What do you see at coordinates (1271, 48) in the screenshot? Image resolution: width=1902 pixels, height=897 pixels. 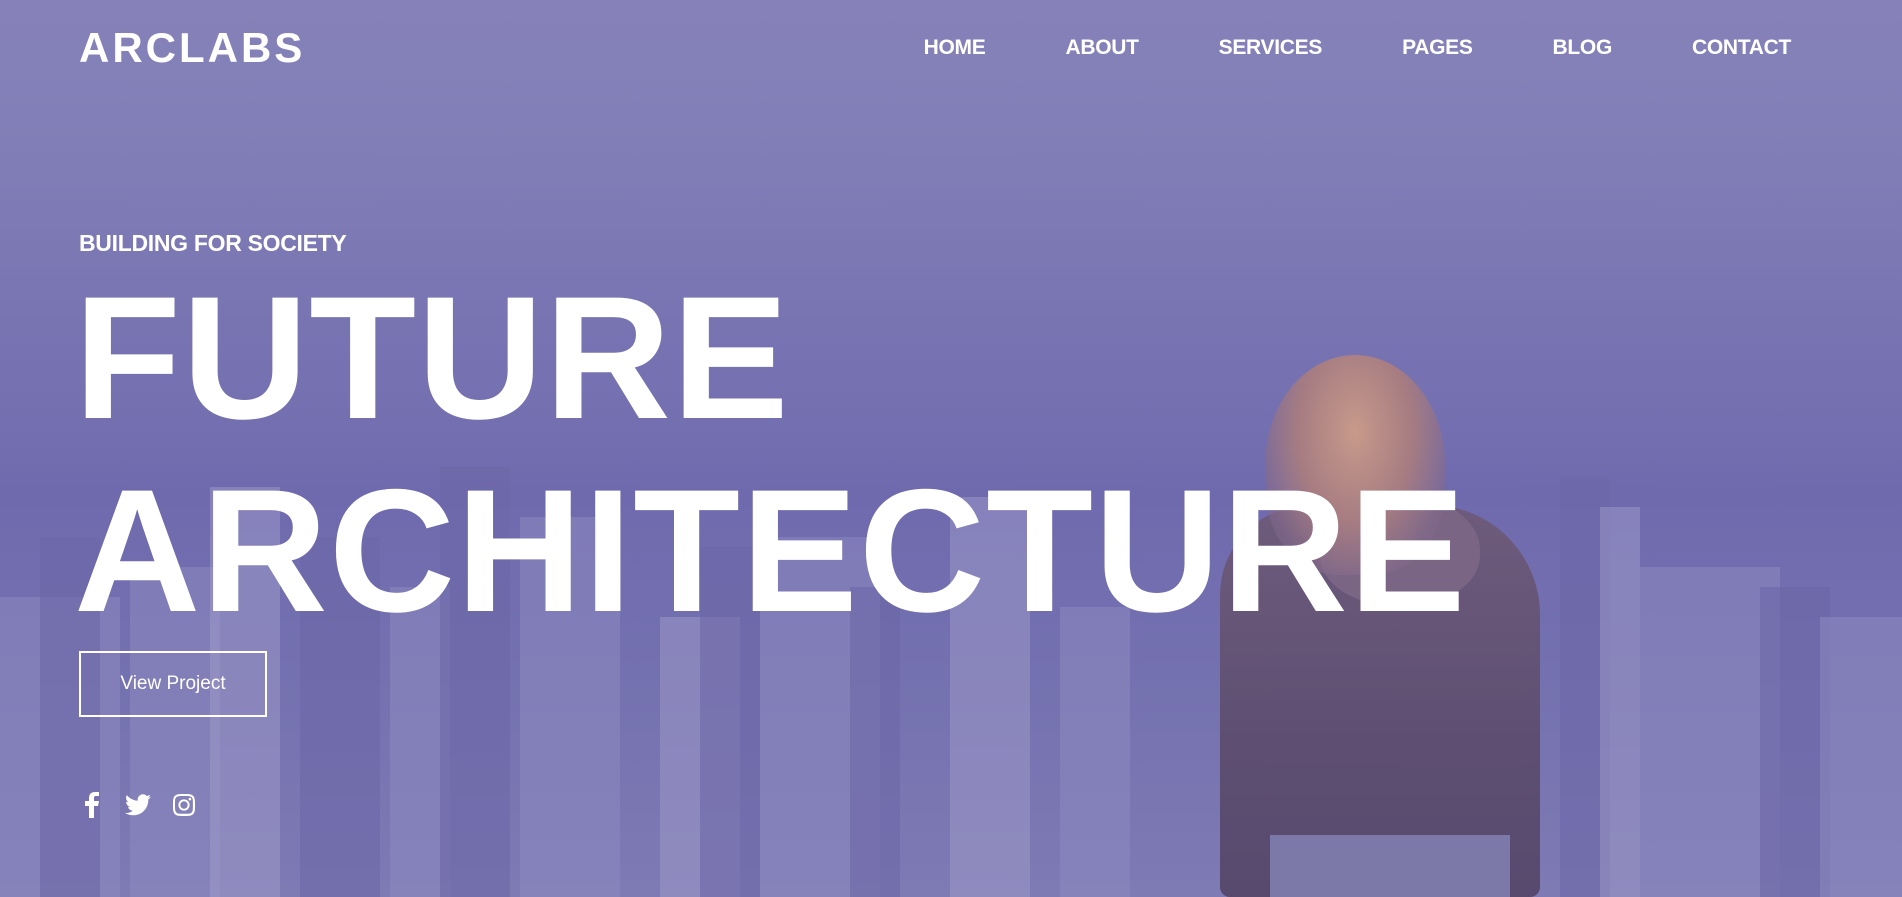 I see `nav-item-services: SERVICES` at bounding box center [1271, 48].